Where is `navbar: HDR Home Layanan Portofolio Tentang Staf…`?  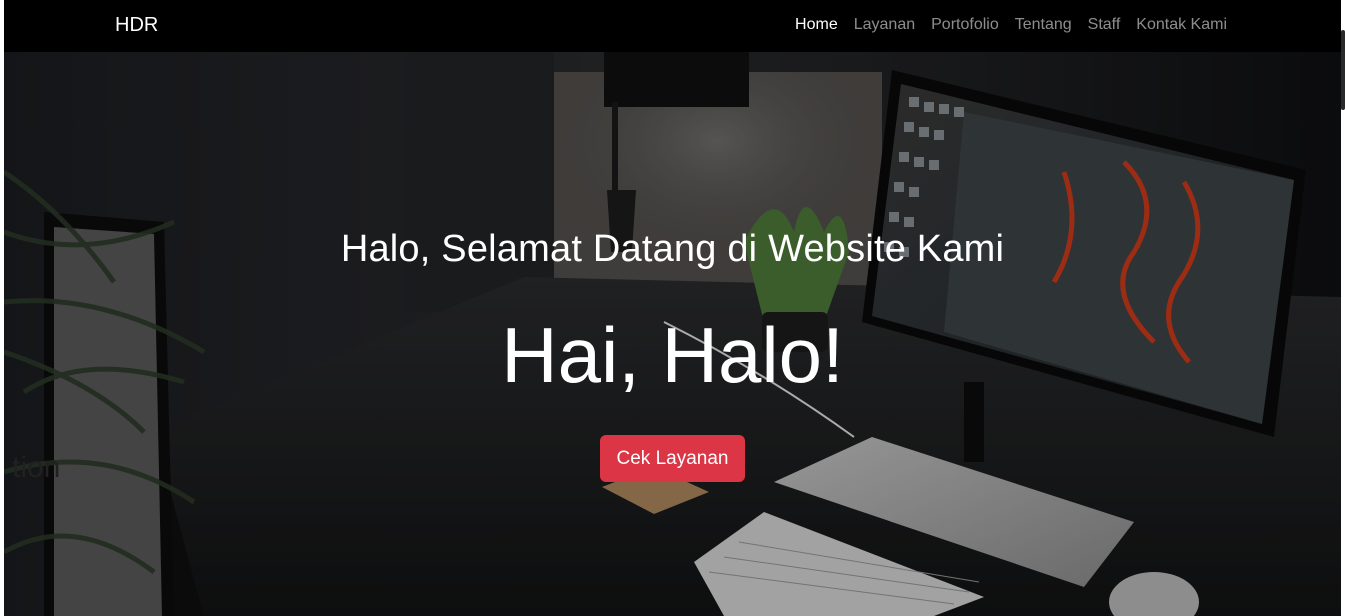
navbar: HDR Home Layanan Portofolio Tentang Staf… is located at coordinates (672, 26).